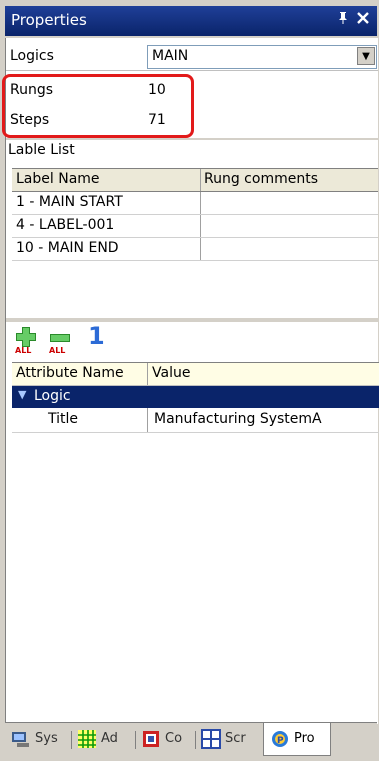 Image resolution: width=379 pixels, height=761 pixels. I want to click on address-grid-icon, so click(87, 739).